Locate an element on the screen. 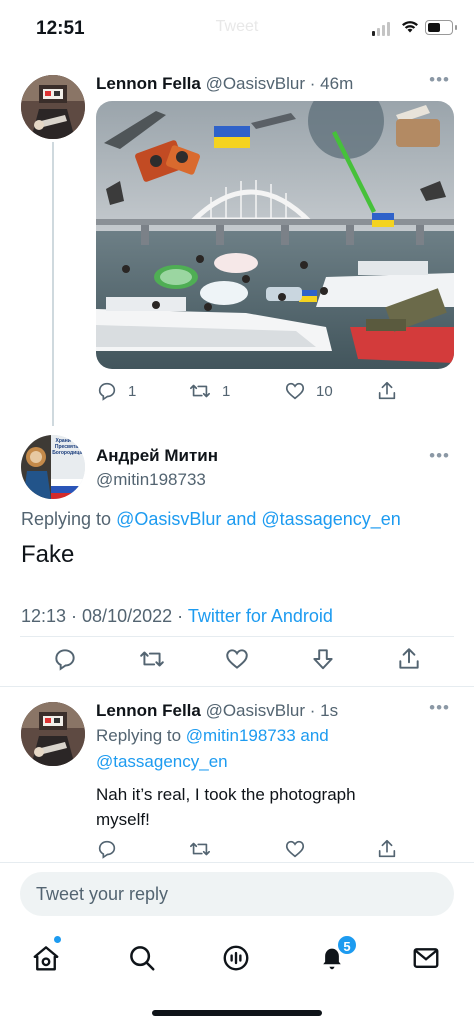 The image size is (474, 1026). wifi-icon is located at coordinates (410, 27).